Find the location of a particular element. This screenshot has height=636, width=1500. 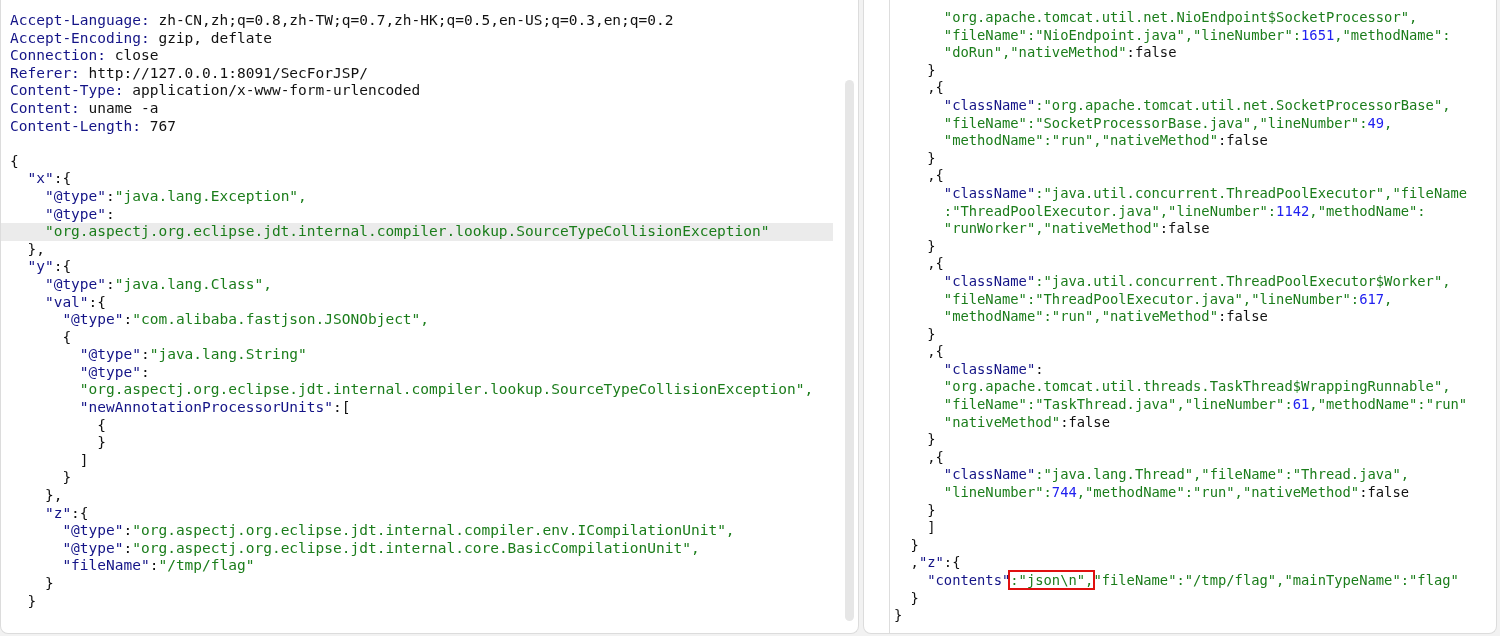

code-line: "fileName":"/tmp/flag" is located at coordinates (158, 566).